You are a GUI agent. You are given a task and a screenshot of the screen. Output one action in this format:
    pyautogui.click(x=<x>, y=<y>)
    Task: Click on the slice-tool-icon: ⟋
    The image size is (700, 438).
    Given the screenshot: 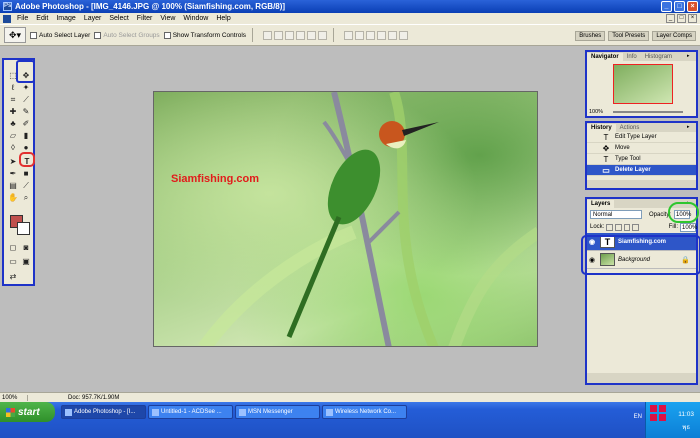 What is the action you would take?
    pyautogui.click(x=26, y=99)
    